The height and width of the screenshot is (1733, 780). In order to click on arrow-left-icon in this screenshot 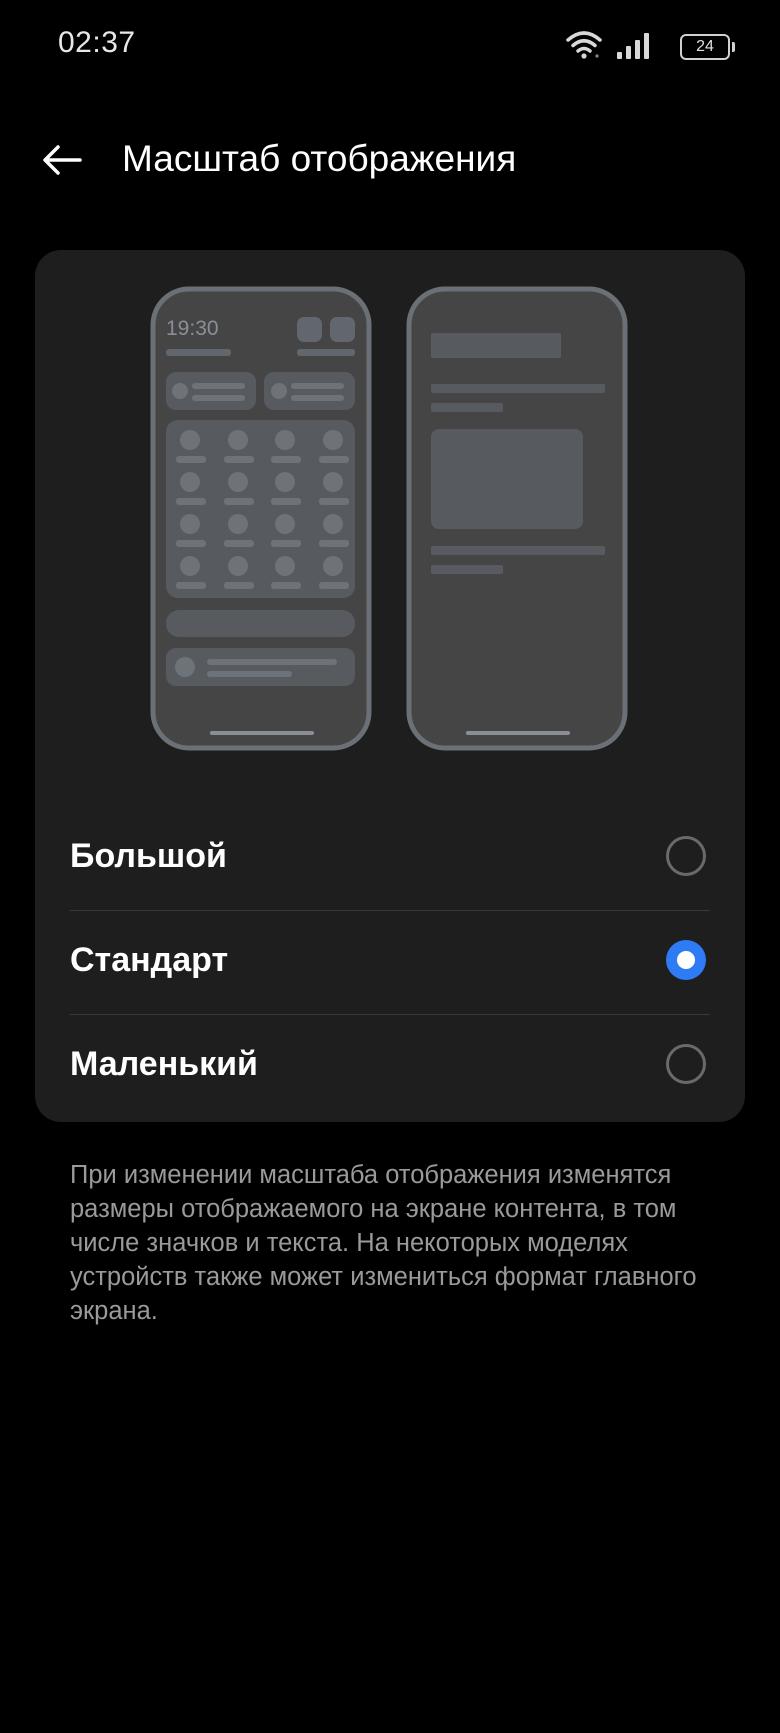, I will do `click(62, 160)`.